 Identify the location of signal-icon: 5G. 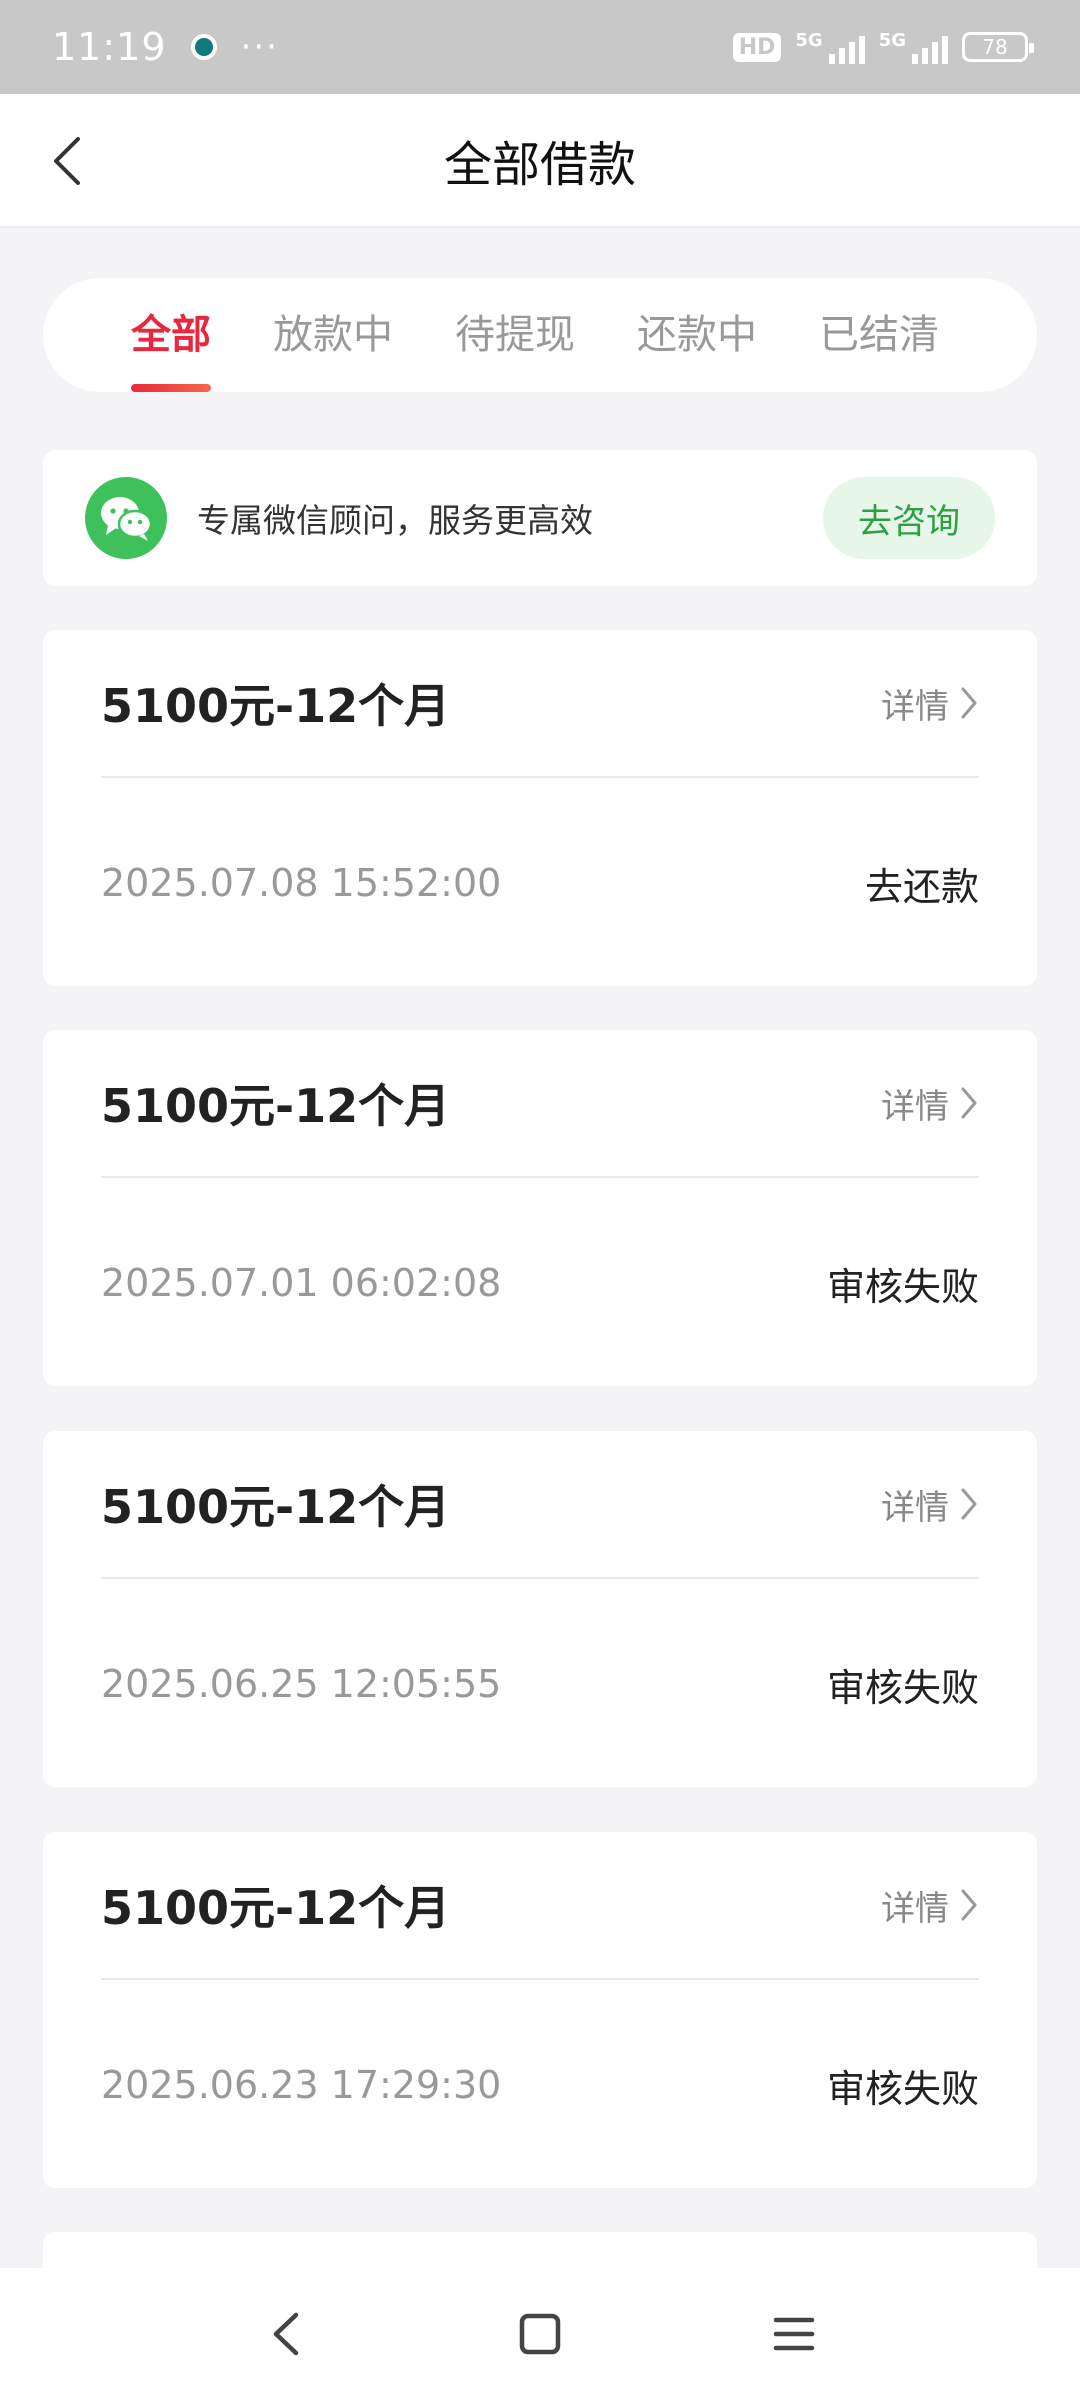
(830, 47).